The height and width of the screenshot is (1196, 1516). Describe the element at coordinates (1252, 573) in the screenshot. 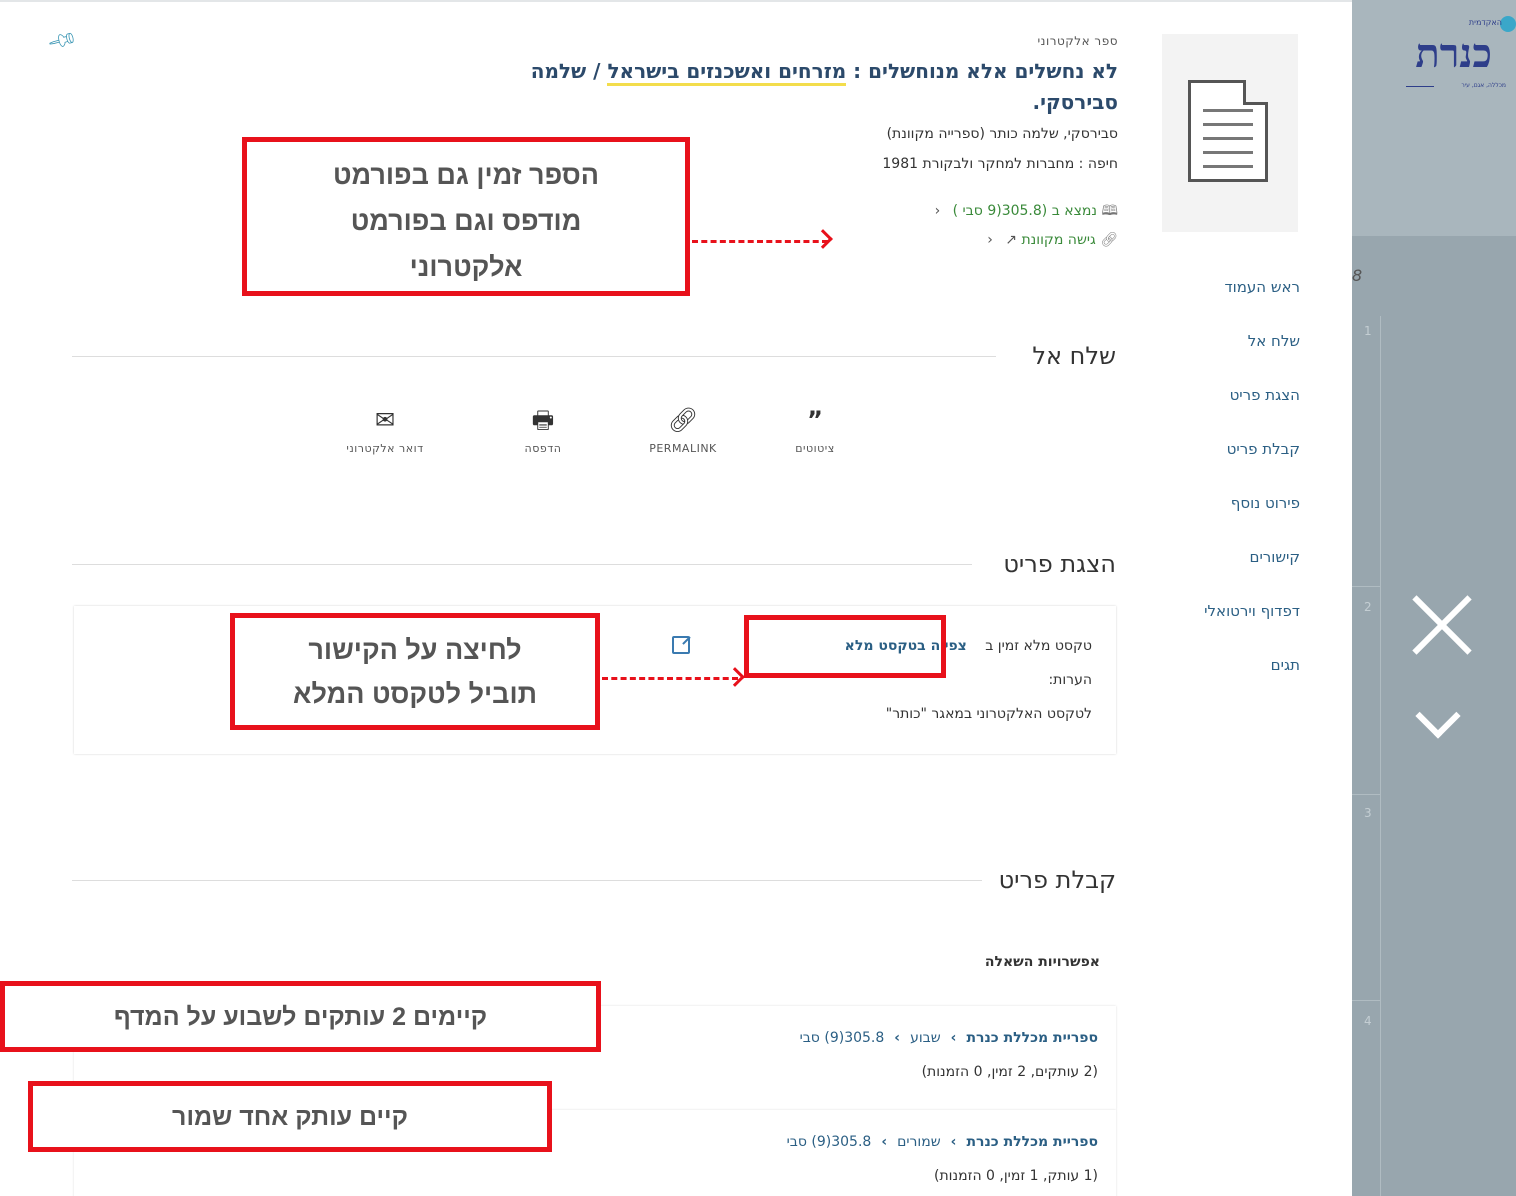

I see `nav-item-links: קישורים` at that location.